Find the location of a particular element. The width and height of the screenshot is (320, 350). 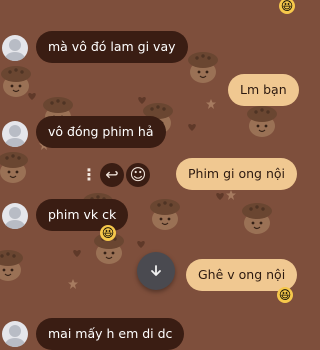

smile-icon: ☺ is located at coordinates (138, 175).